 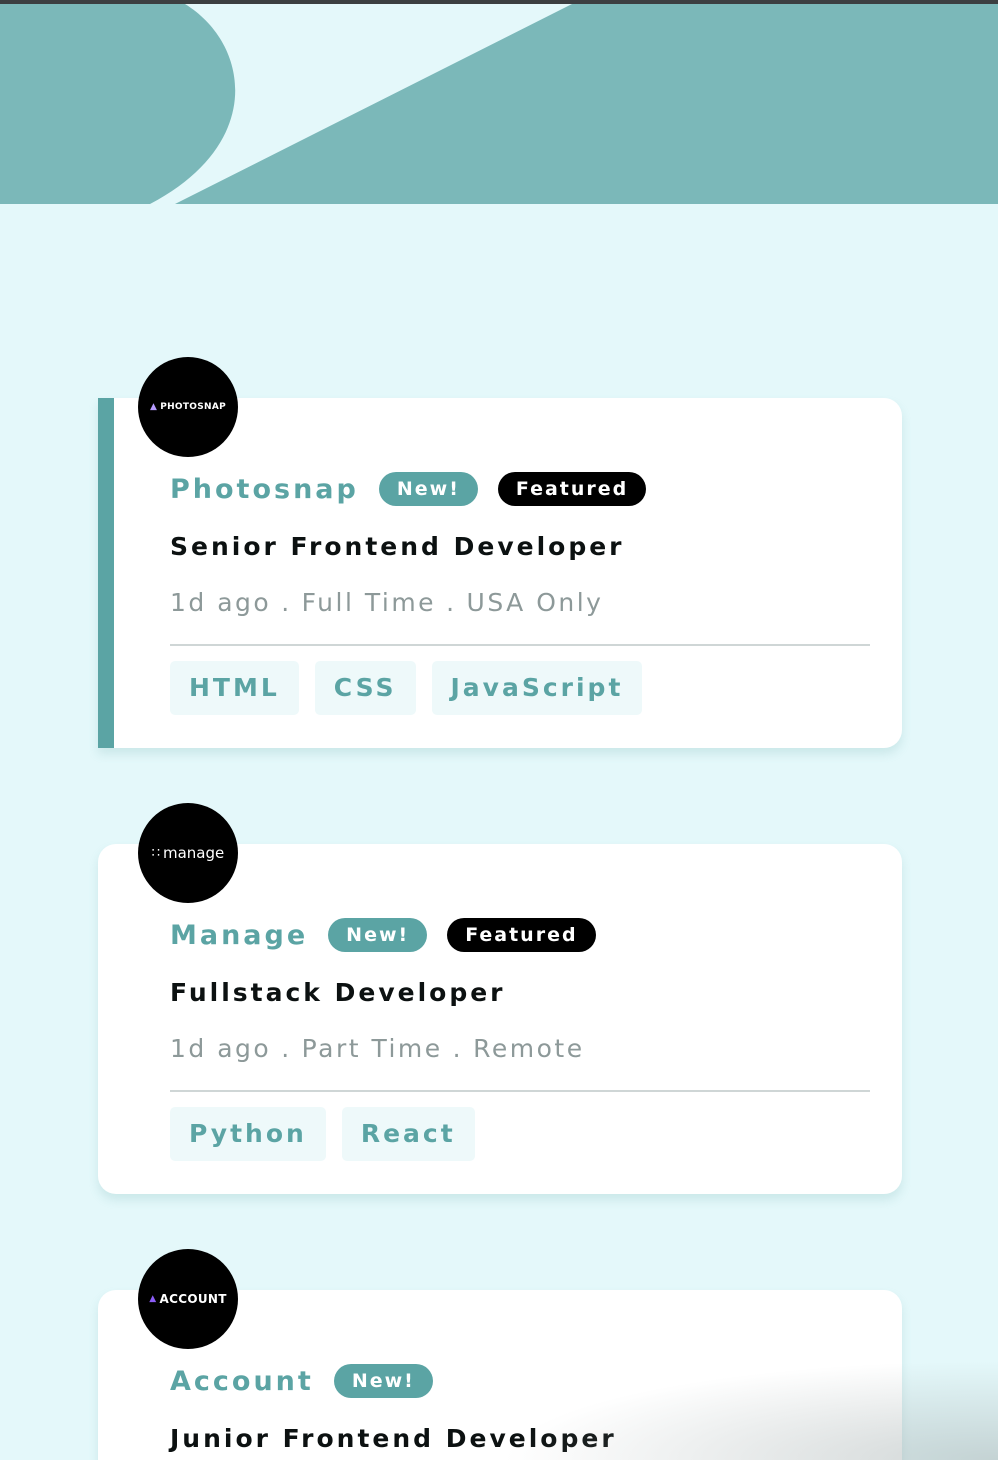 I want to click on tag-button: Python, so click(x=248, y=1134).